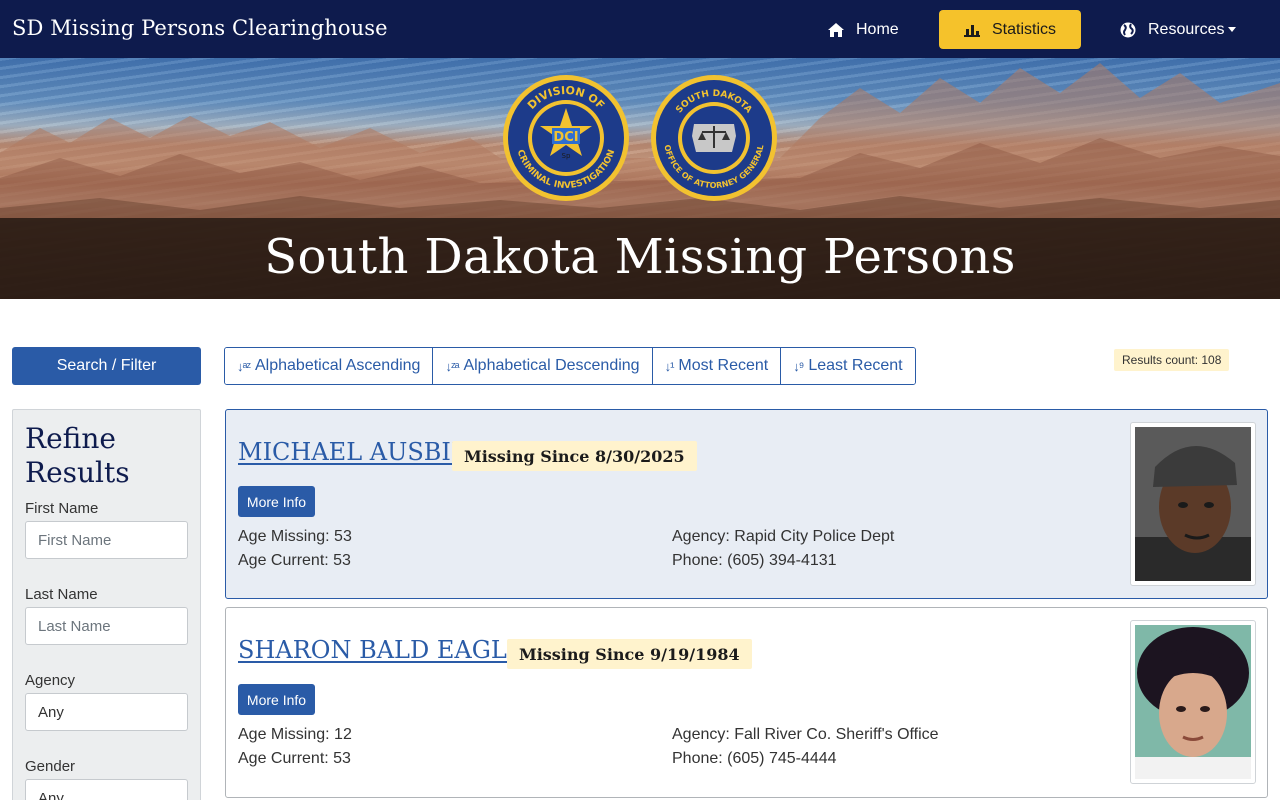 The height and width of the screenshot is (800, 1280). I want to click on sort-numeric-up-icon: ↓⁹, so click(798, 366).